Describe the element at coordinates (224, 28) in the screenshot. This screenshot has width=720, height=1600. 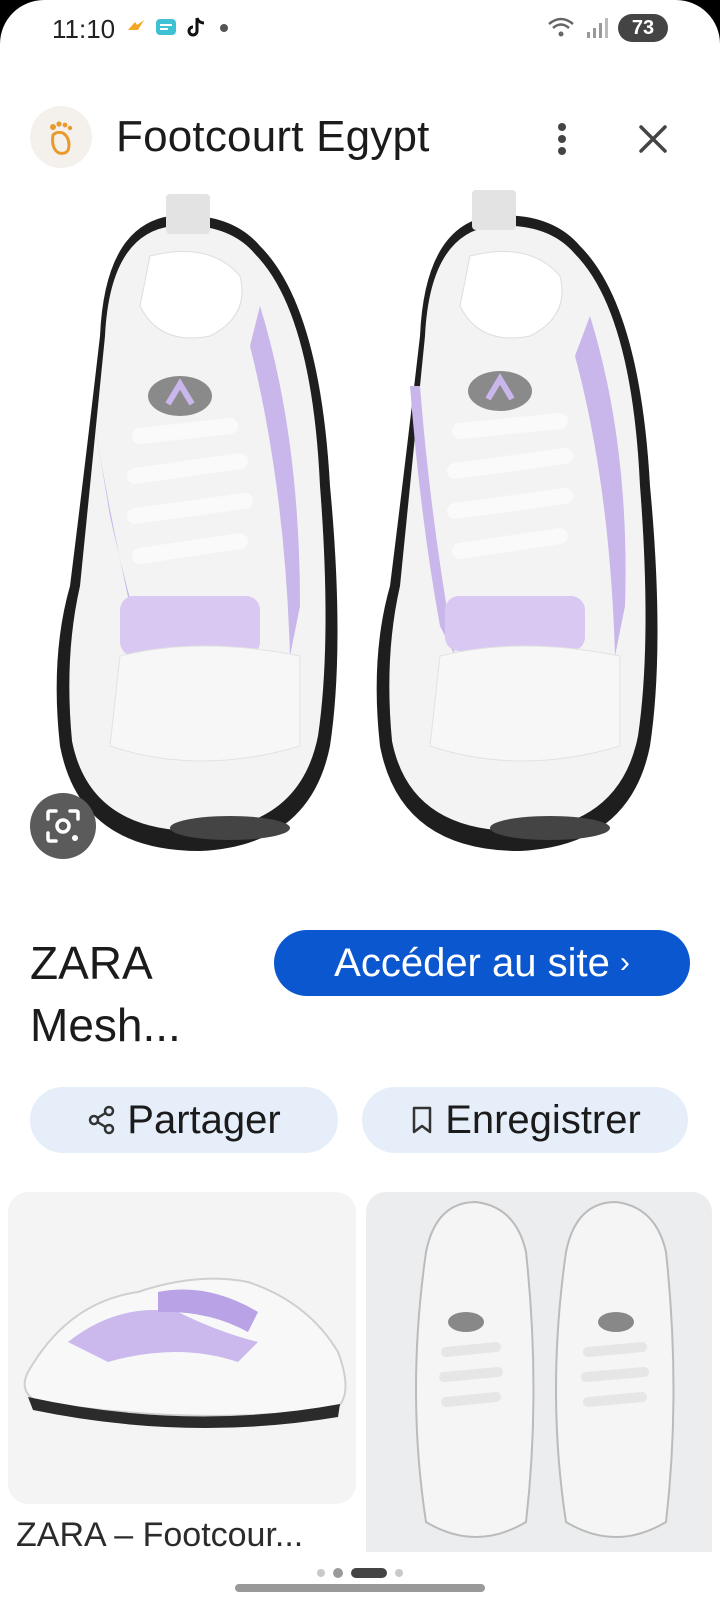
I see `notification-dot` at that location.